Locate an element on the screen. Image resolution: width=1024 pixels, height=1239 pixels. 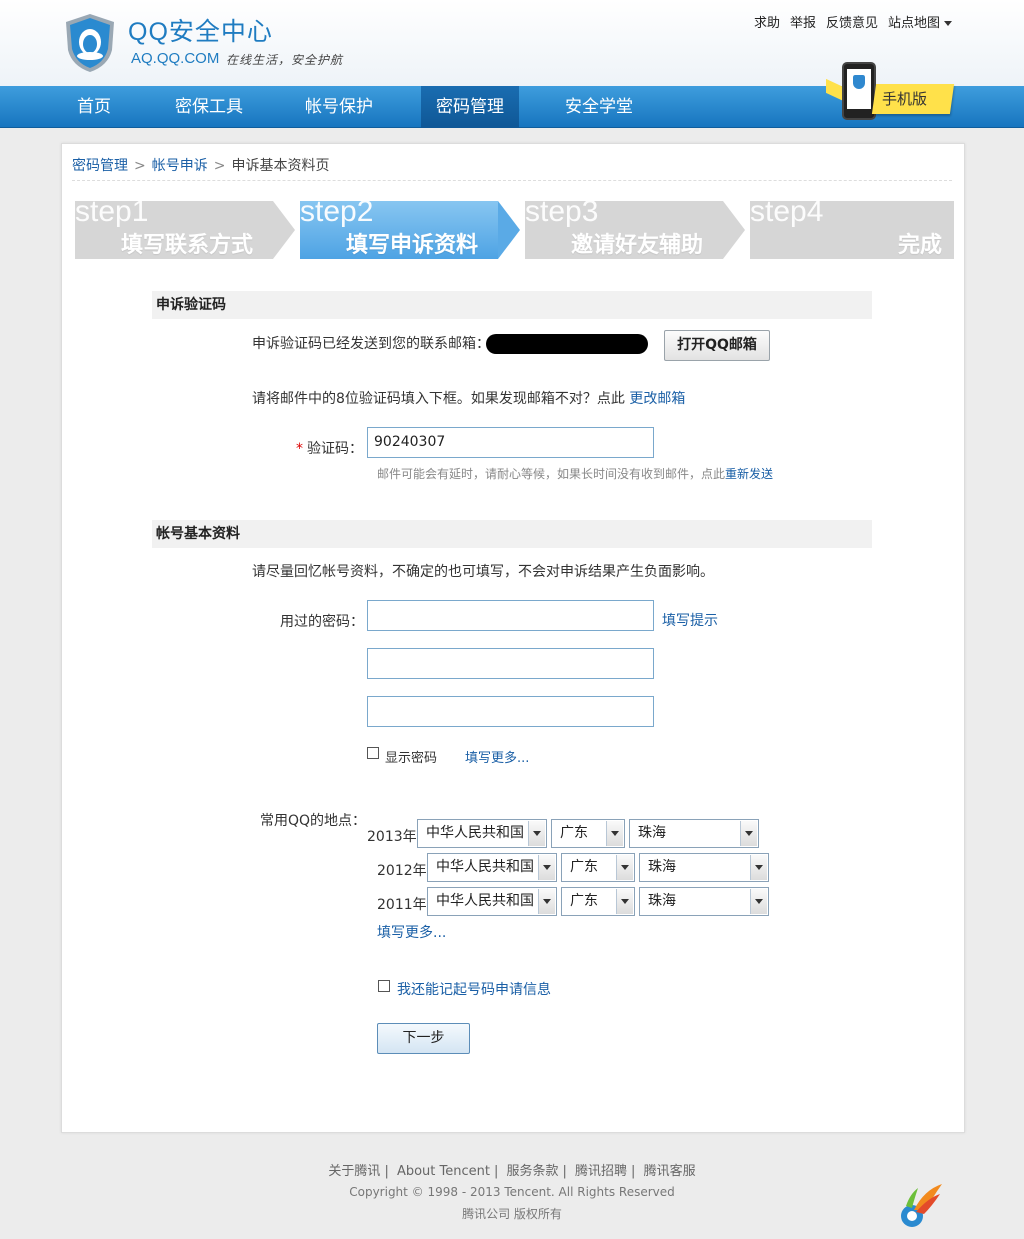
delay-hint: 邮件可能会有延时，请耐心等候，如果长时间没有收到邮件，点此重新发送 is located at coordinates (575, 473).